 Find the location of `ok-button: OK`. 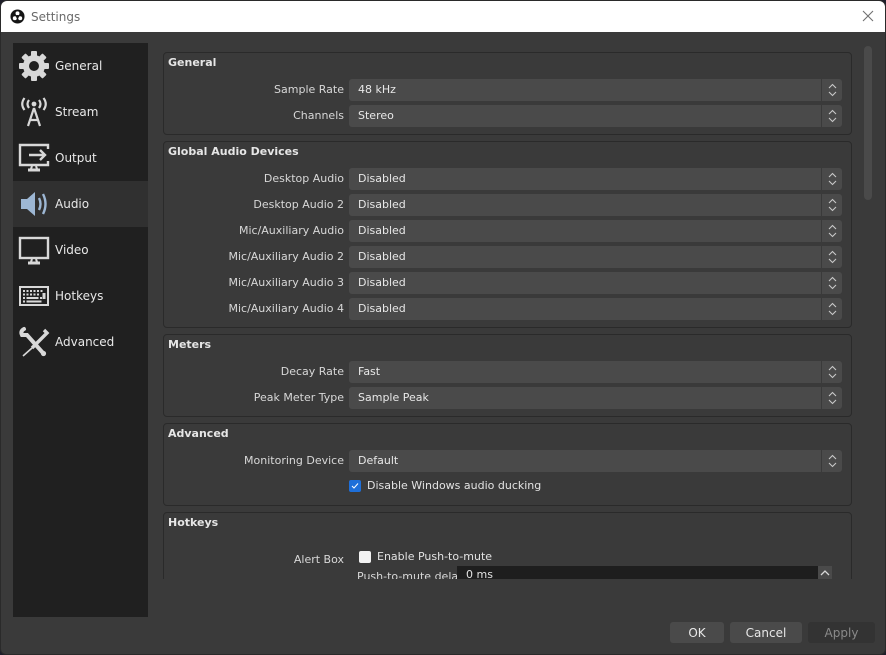

ok-button: OK is located at coordinates (697, 632).